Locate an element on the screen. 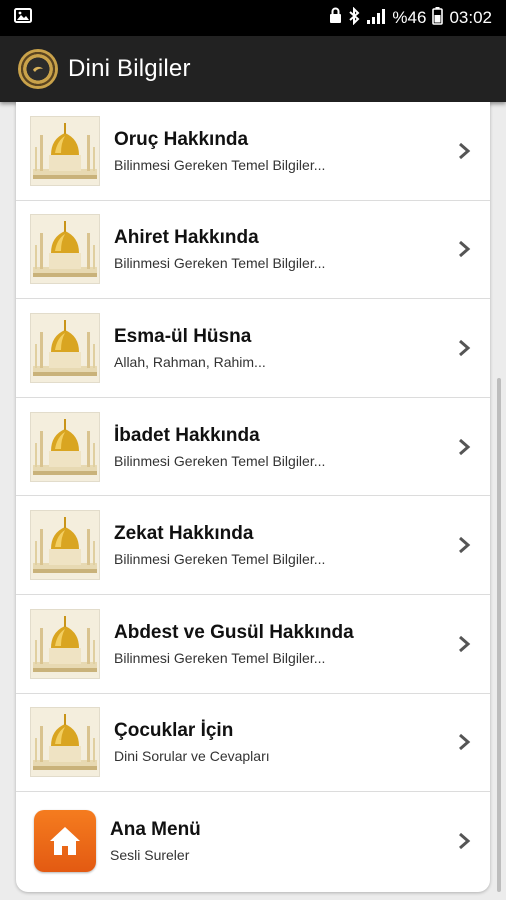  battery-icon is located at coordinates (438, 18).